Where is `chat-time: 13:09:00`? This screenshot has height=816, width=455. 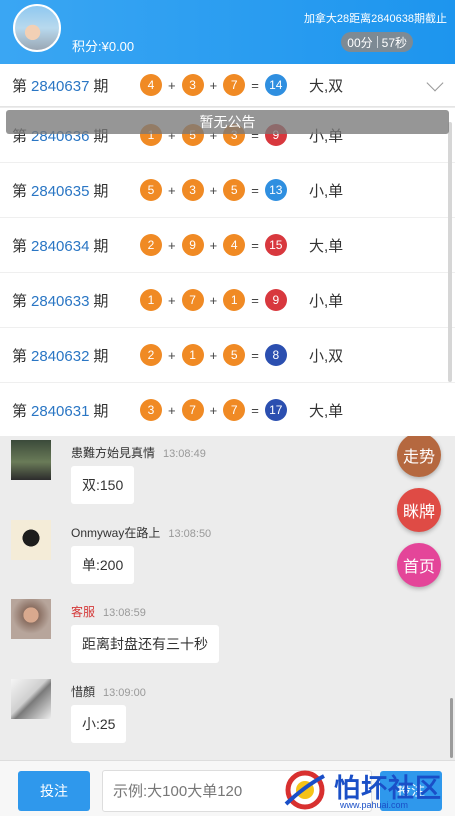
chat-time: 13:09:00 is located at coordinates (124, 693).